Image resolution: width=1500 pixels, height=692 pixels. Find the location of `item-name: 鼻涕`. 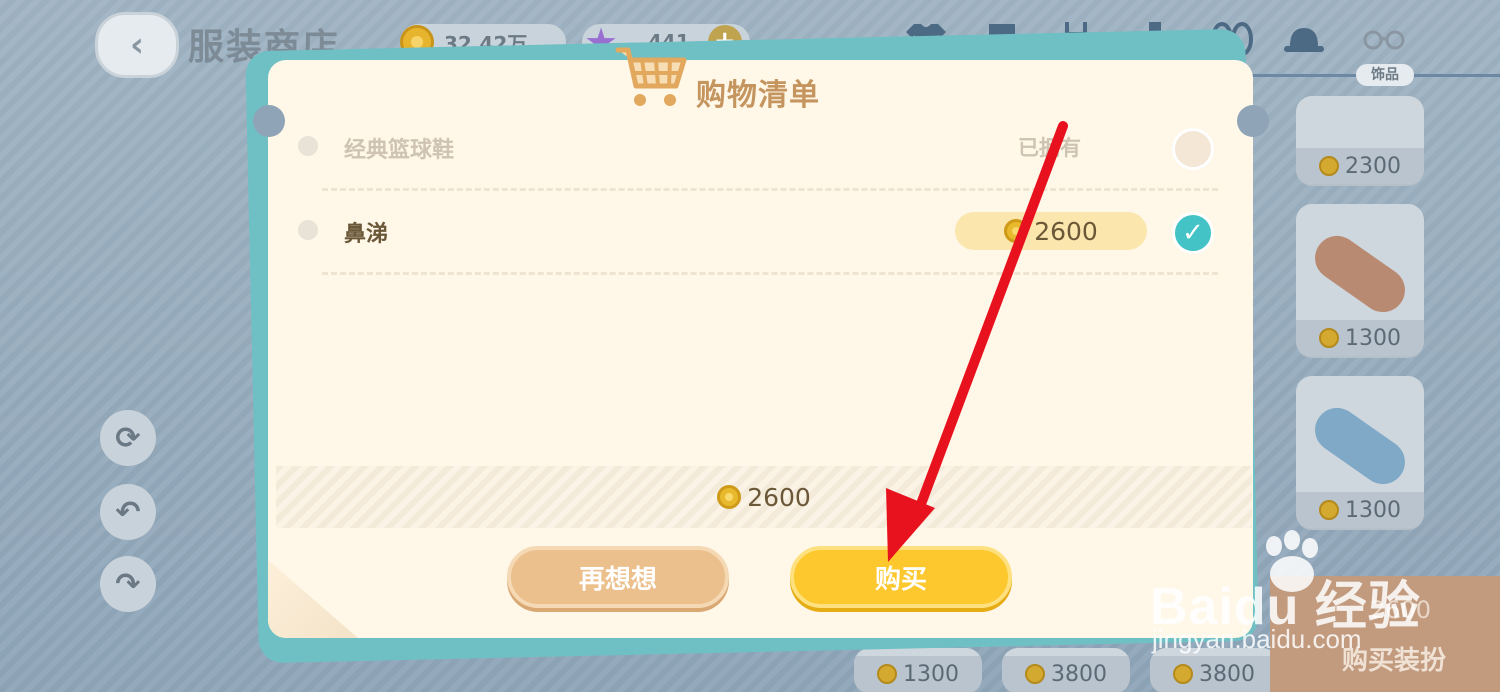

item-name: 鼻涕 is located at coordinates (366, 234).